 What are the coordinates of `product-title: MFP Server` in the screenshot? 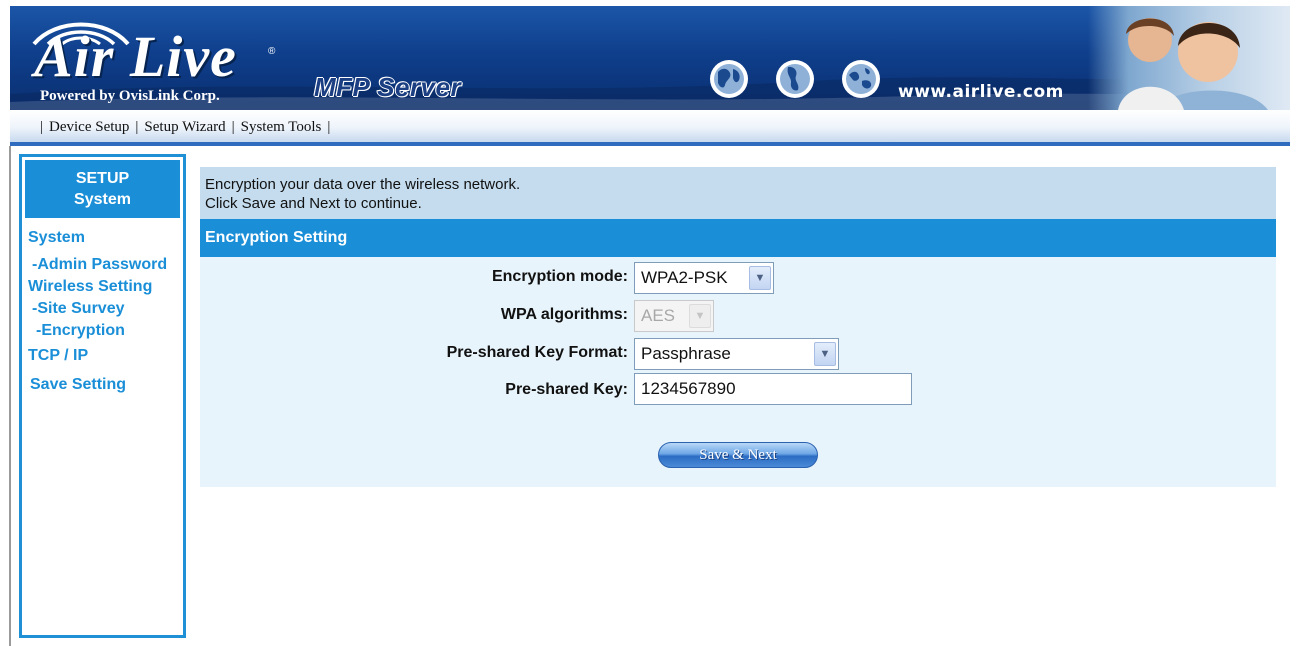 It's located at (388, 87).